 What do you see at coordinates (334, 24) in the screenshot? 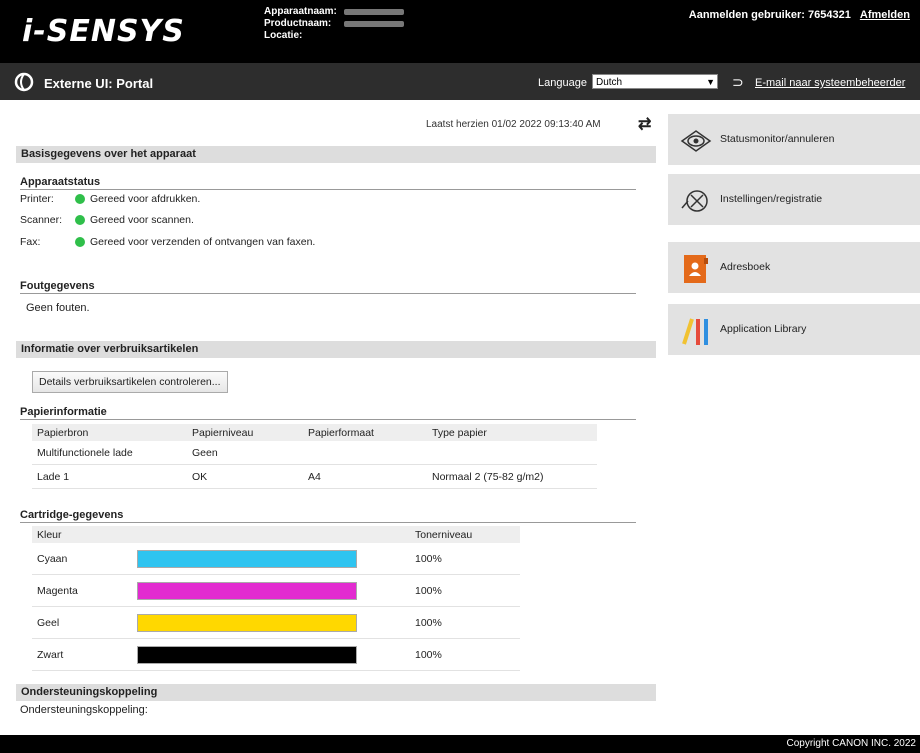
I see `device-info: Apparaatnaam: Productnaam: Locatie:` at bounding box center [334, 24].